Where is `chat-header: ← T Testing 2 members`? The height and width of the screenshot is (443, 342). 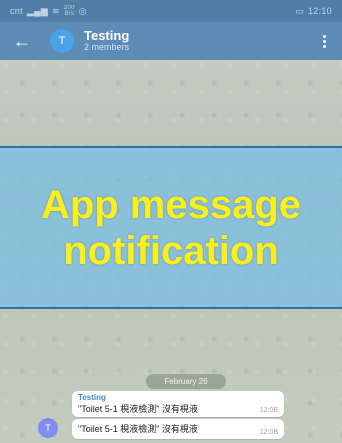 chat-header: ← T Testing 2 members is located at coordinates (171, 41).